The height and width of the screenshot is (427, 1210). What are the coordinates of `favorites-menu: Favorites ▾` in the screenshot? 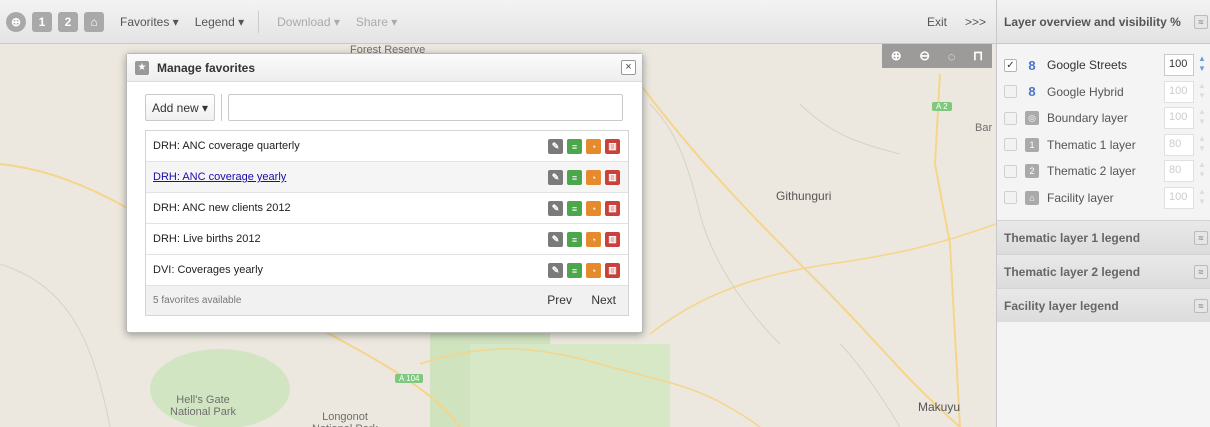 It's located at (149, 22).